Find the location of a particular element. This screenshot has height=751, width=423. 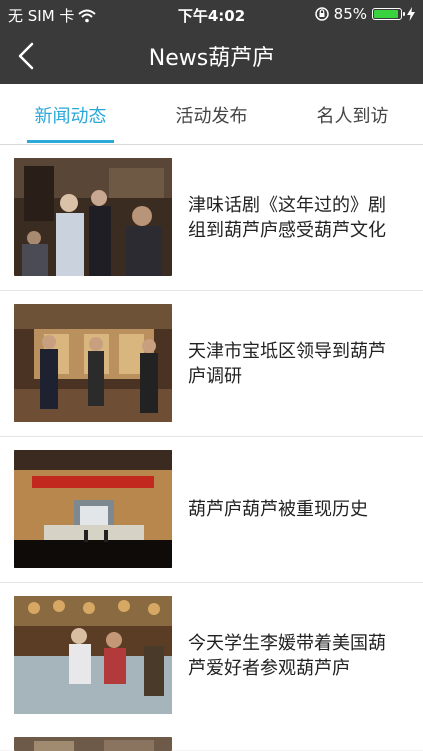

charging-bolt-icon is located at coordinates (411, 14).